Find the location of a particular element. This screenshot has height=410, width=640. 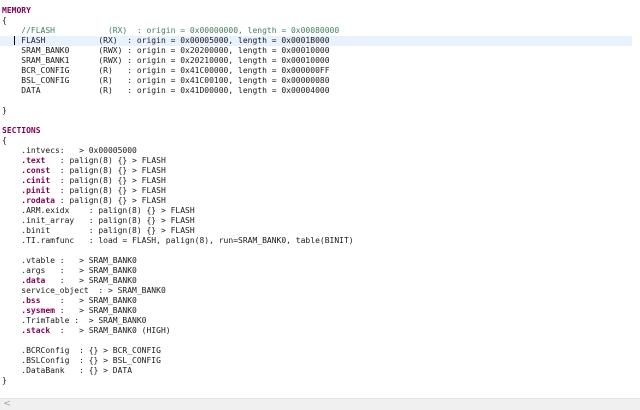

code-token: } is located at coordinates (4, 110).